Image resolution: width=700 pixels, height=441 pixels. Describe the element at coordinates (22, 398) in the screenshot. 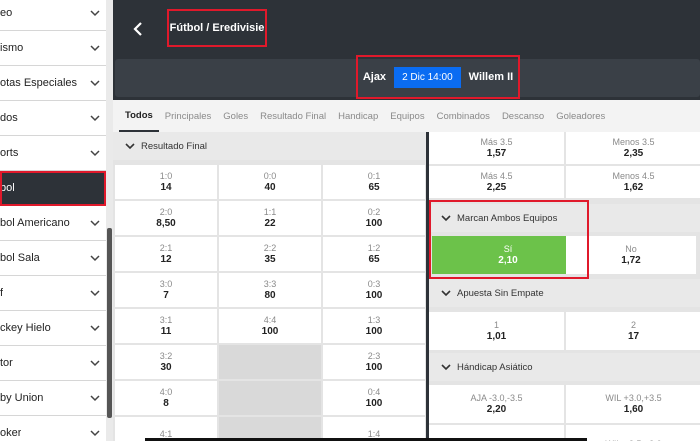

I see `sidebar-item-label: by Union` at that location.